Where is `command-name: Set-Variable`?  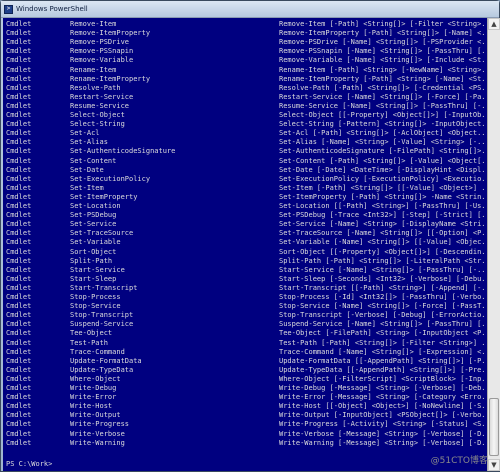
command-name: Set-Variable is located at coordinates (95, 242).